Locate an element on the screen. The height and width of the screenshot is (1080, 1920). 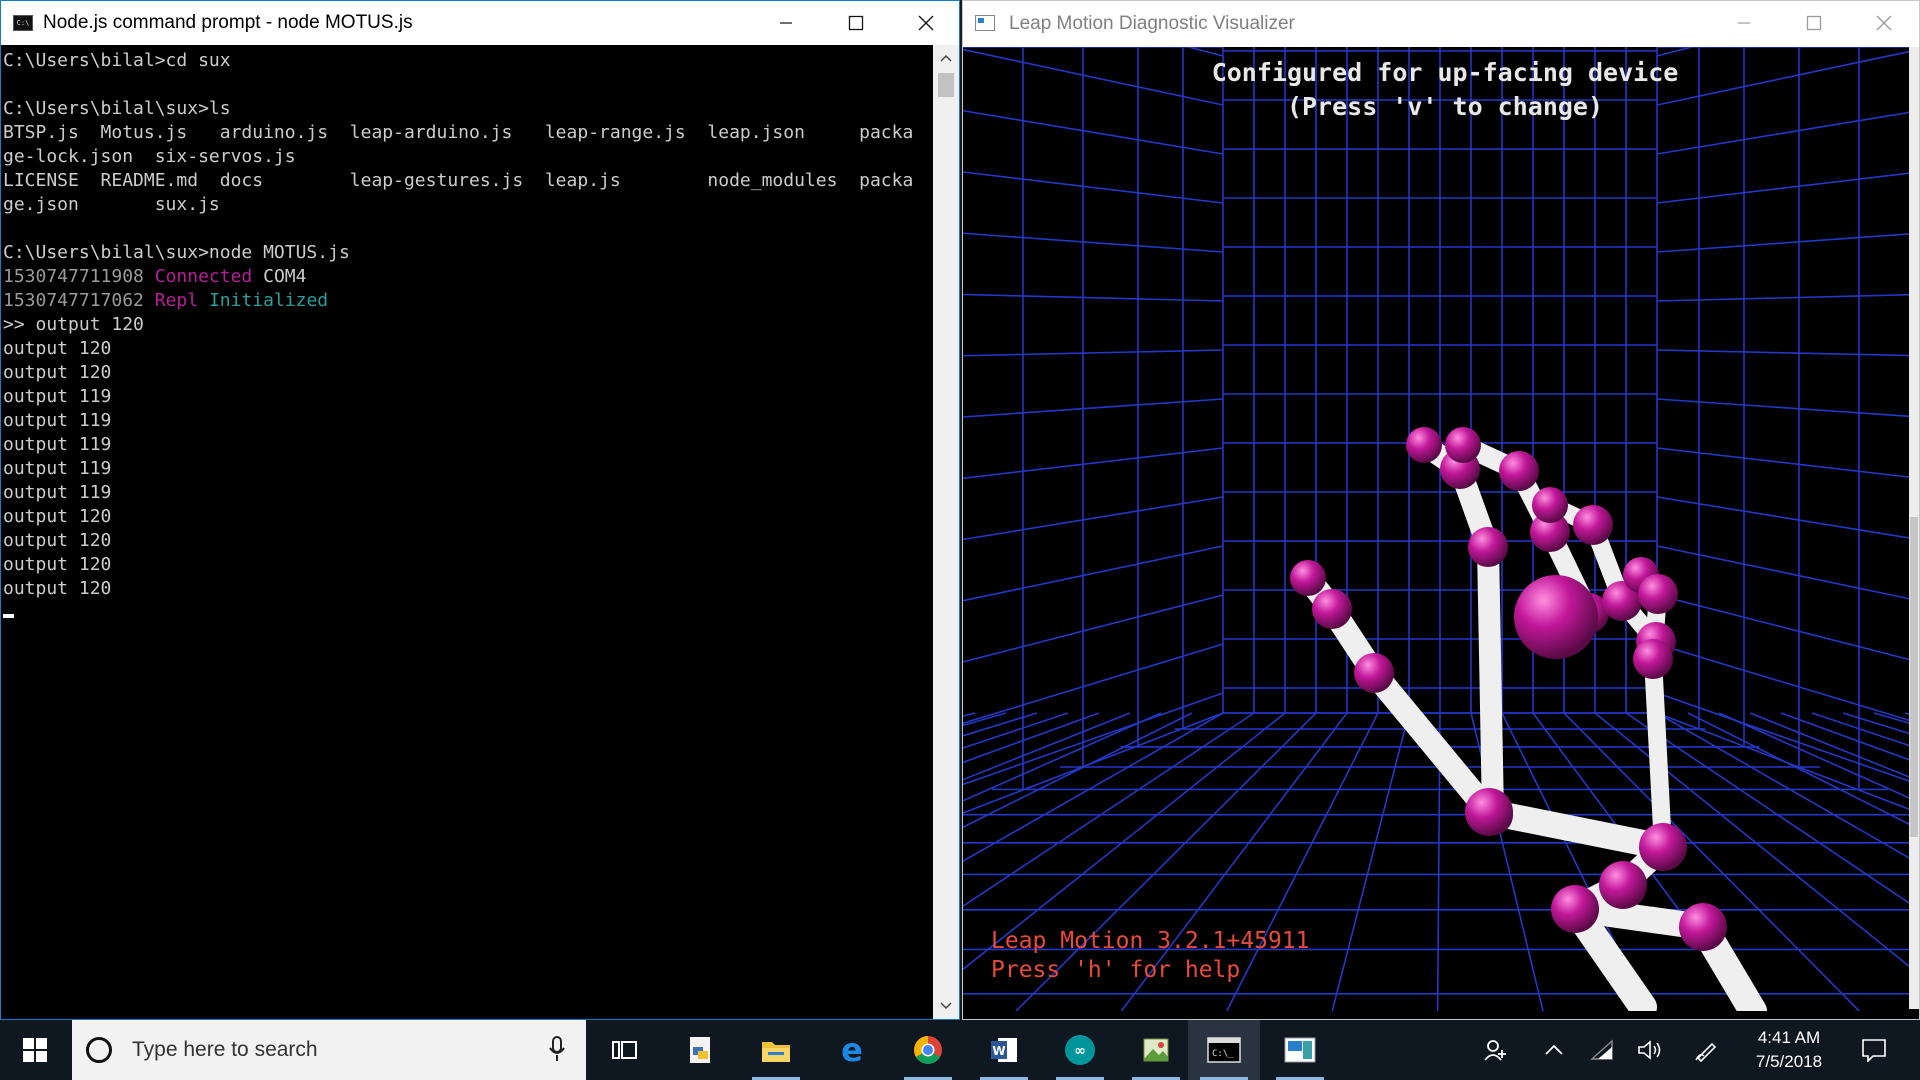
image-editor-icon is located at coordinates (1156, 1050).